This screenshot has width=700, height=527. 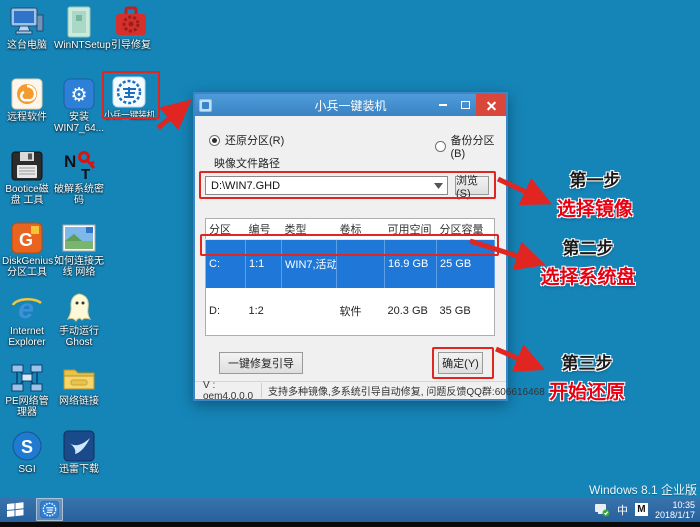 I want to click on radio-backup-label: 备份分区(B), so click(x=472, y=147).